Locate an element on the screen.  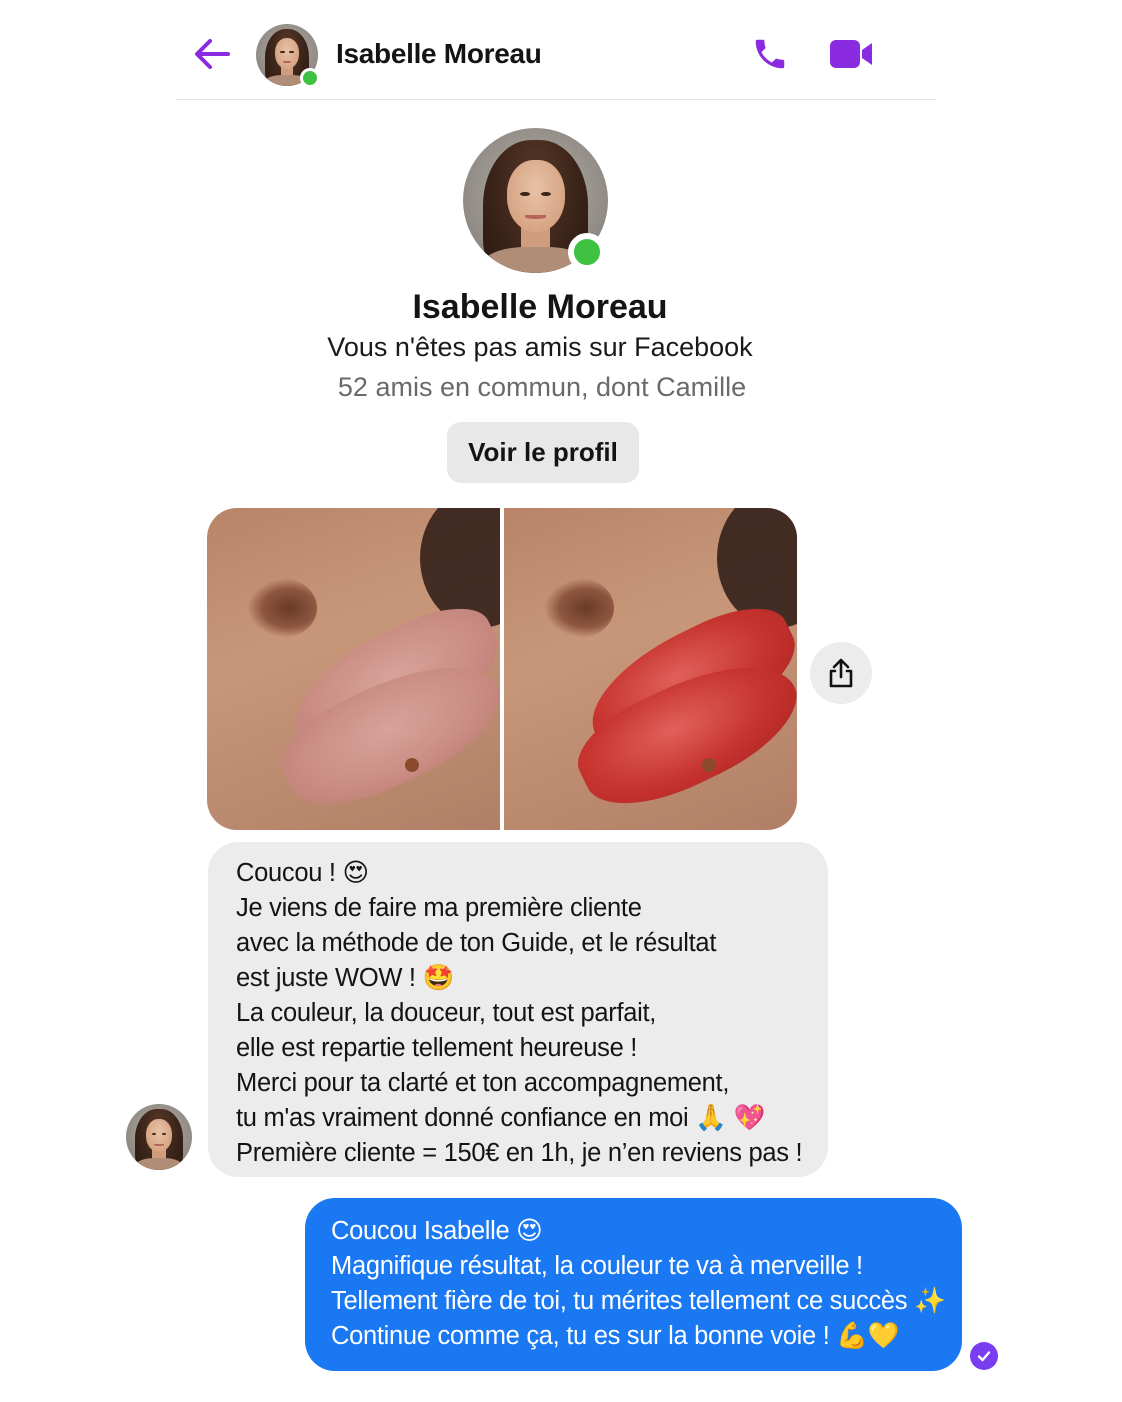
read-check-icon is located at coordinates (984, 1356).